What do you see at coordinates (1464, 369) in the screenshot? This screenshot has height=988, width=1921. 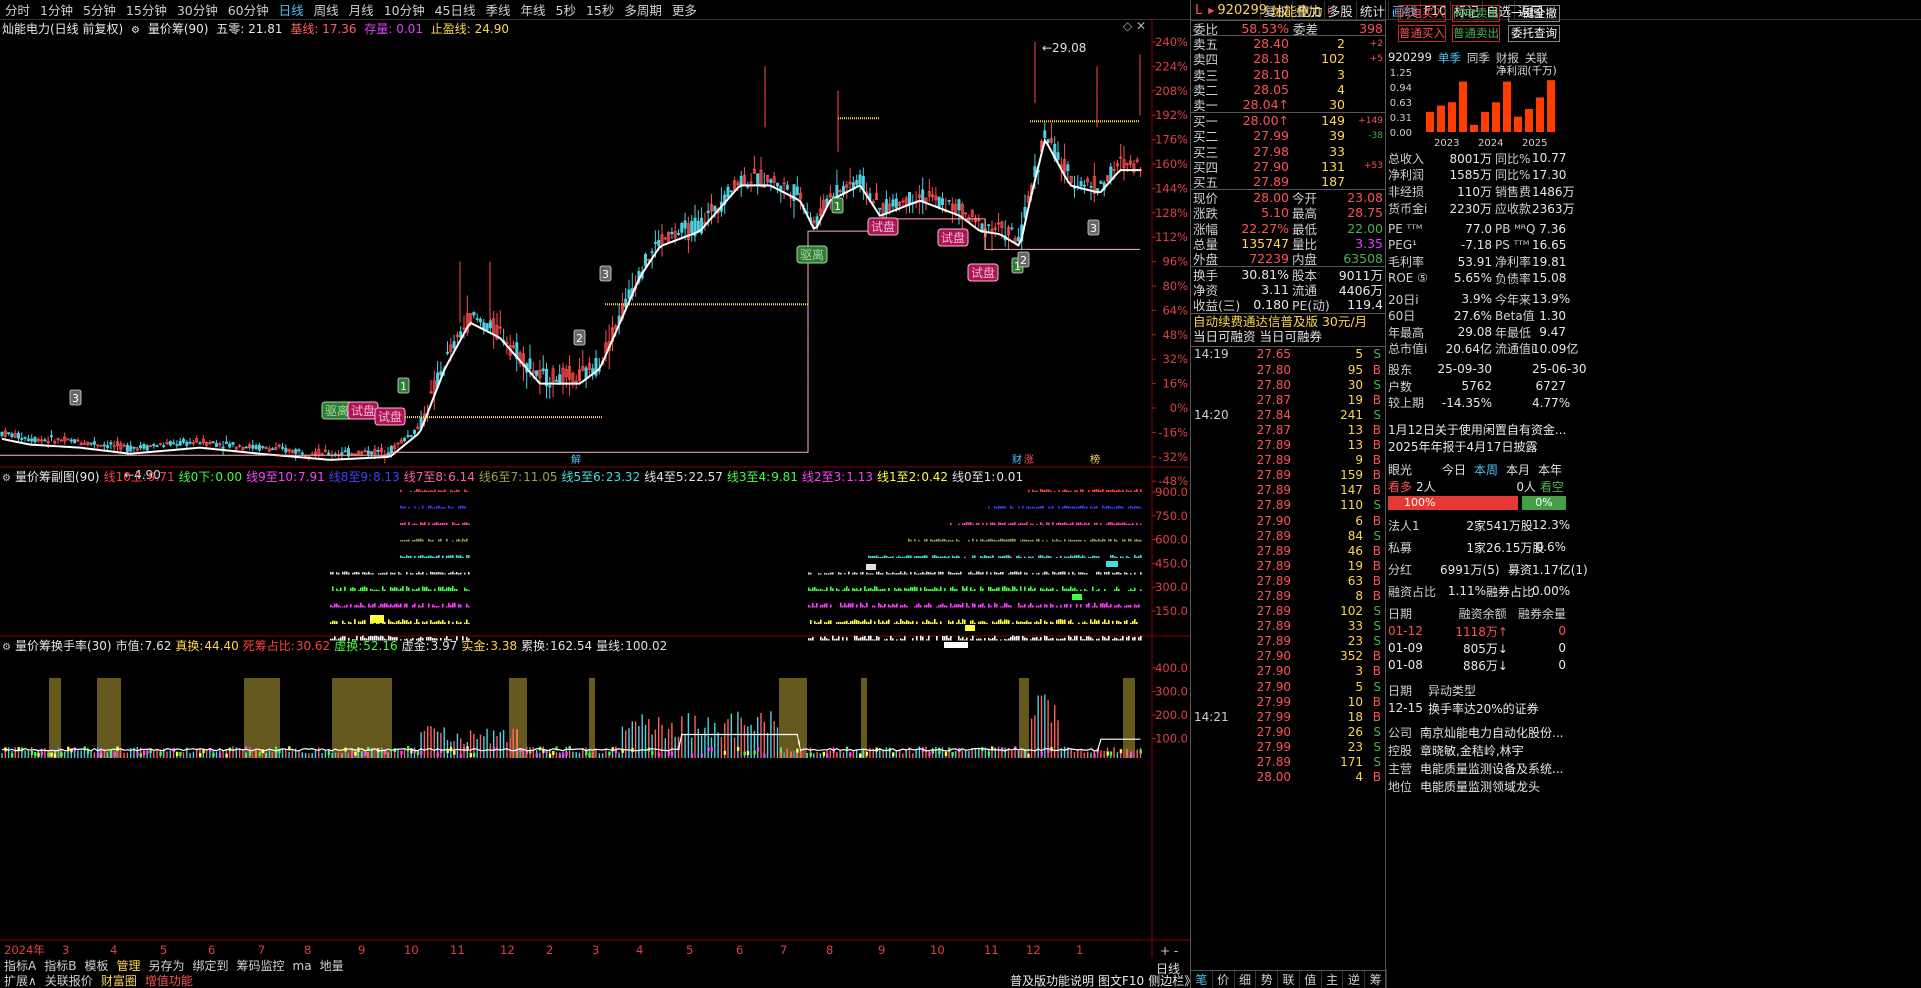 I see `fin-value: 25-09-30` at bounding box center [1464, 369].